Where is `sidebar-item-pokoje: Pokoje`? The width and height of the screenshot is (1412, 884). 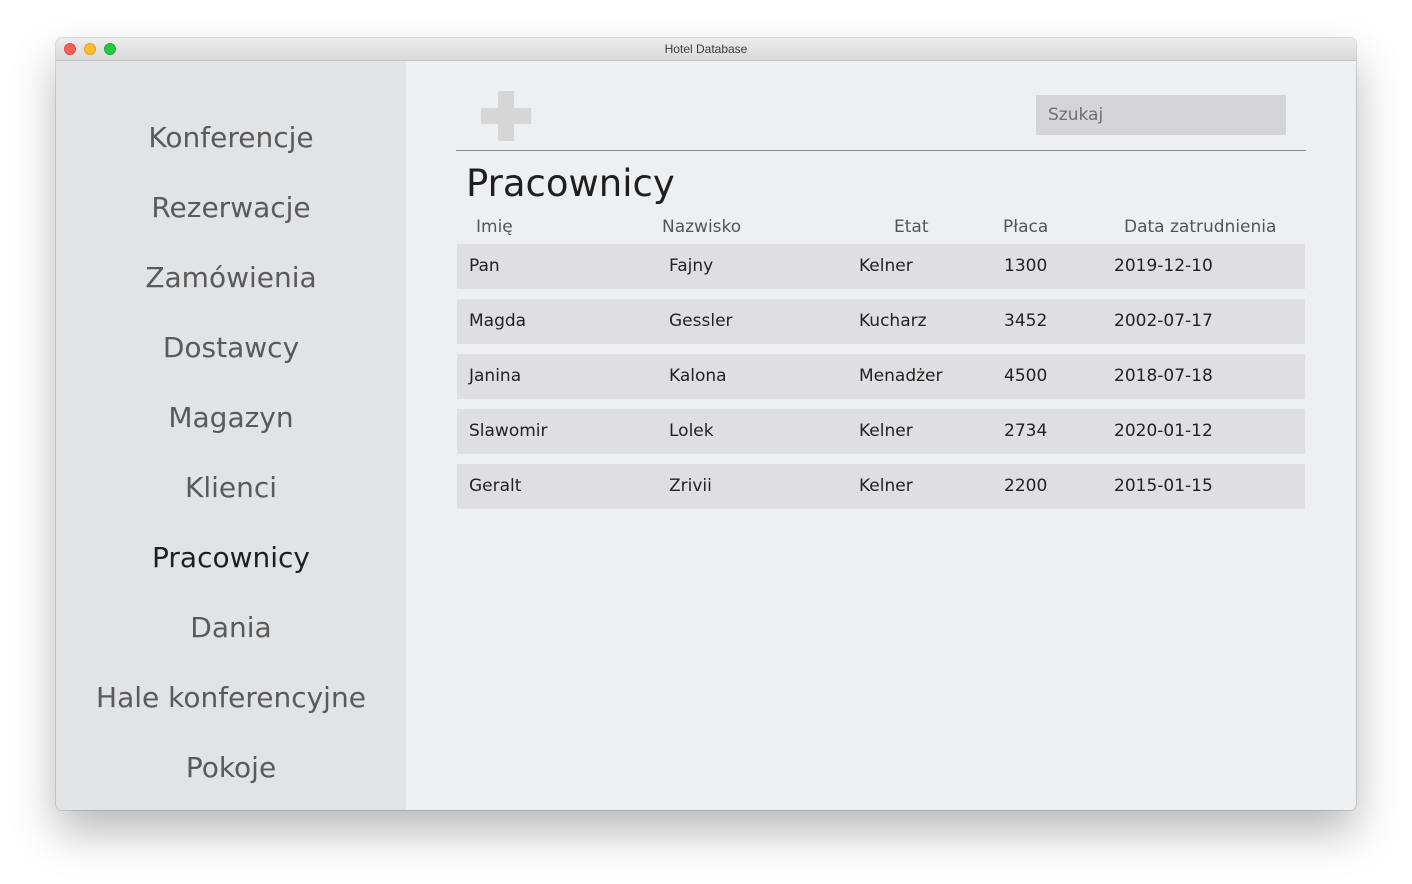
sidebar-item-pokoje: Pokoje is located at coordinates (231, 768).